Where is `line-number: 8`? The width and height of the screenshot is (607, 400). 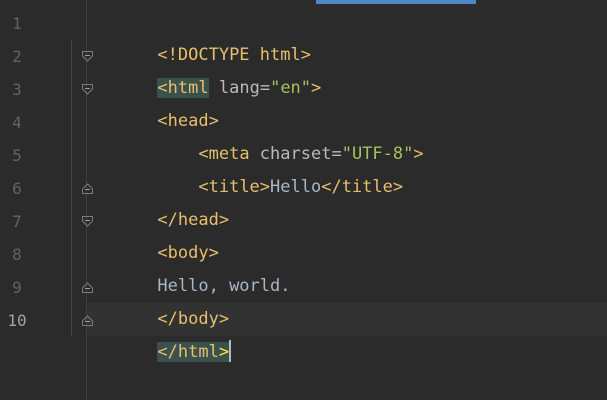 line-number: 8 is located at coordinates (17, 254).